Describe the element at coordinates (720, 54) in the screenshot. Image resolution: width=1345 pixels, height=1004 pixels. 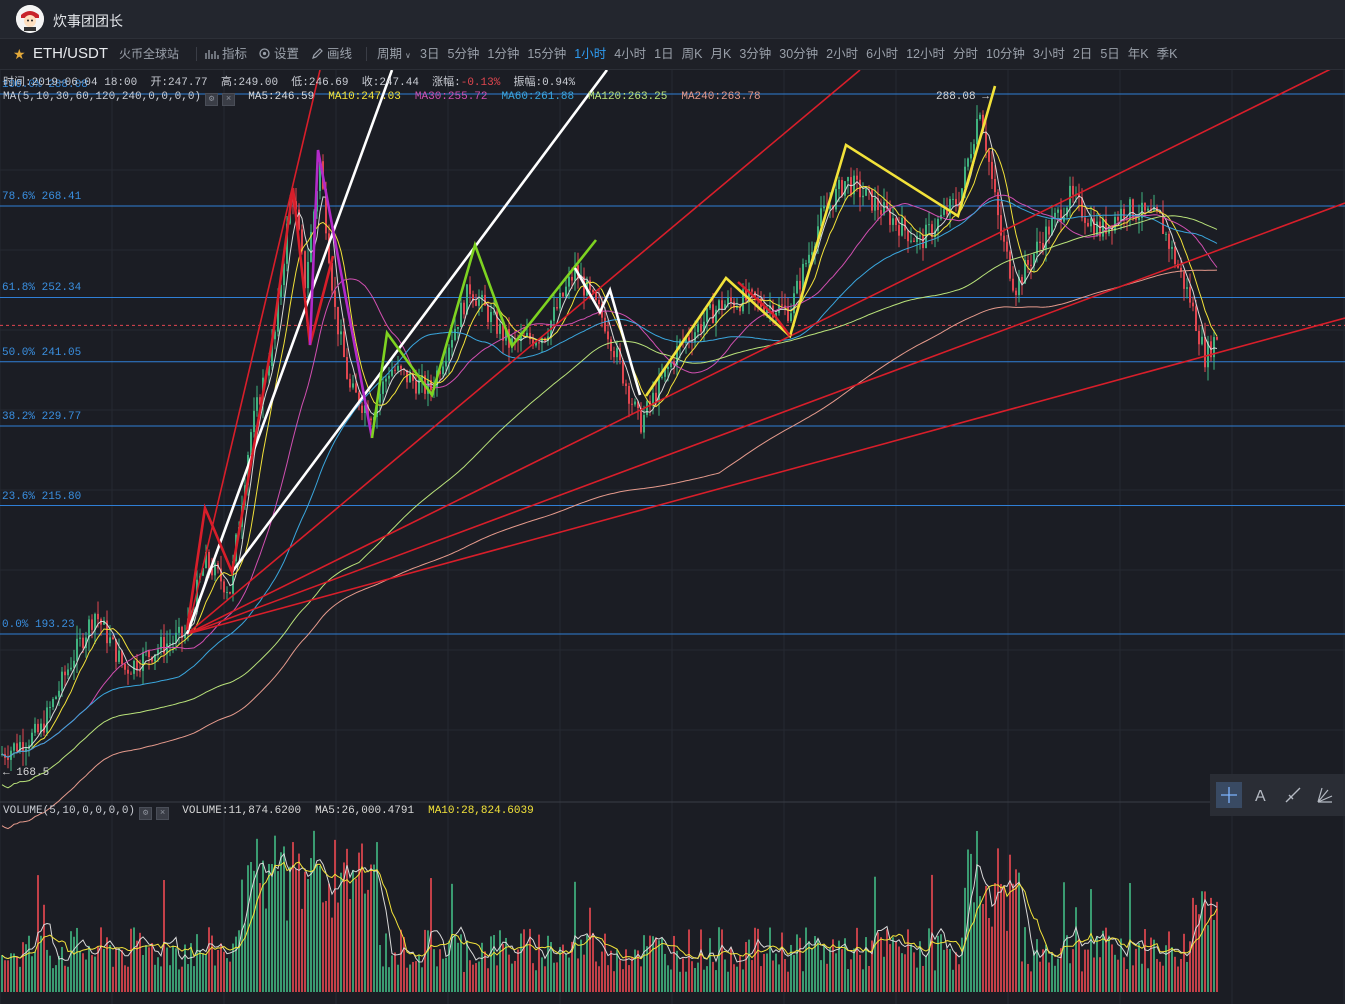
I see `period-tab: 月K` at that location.